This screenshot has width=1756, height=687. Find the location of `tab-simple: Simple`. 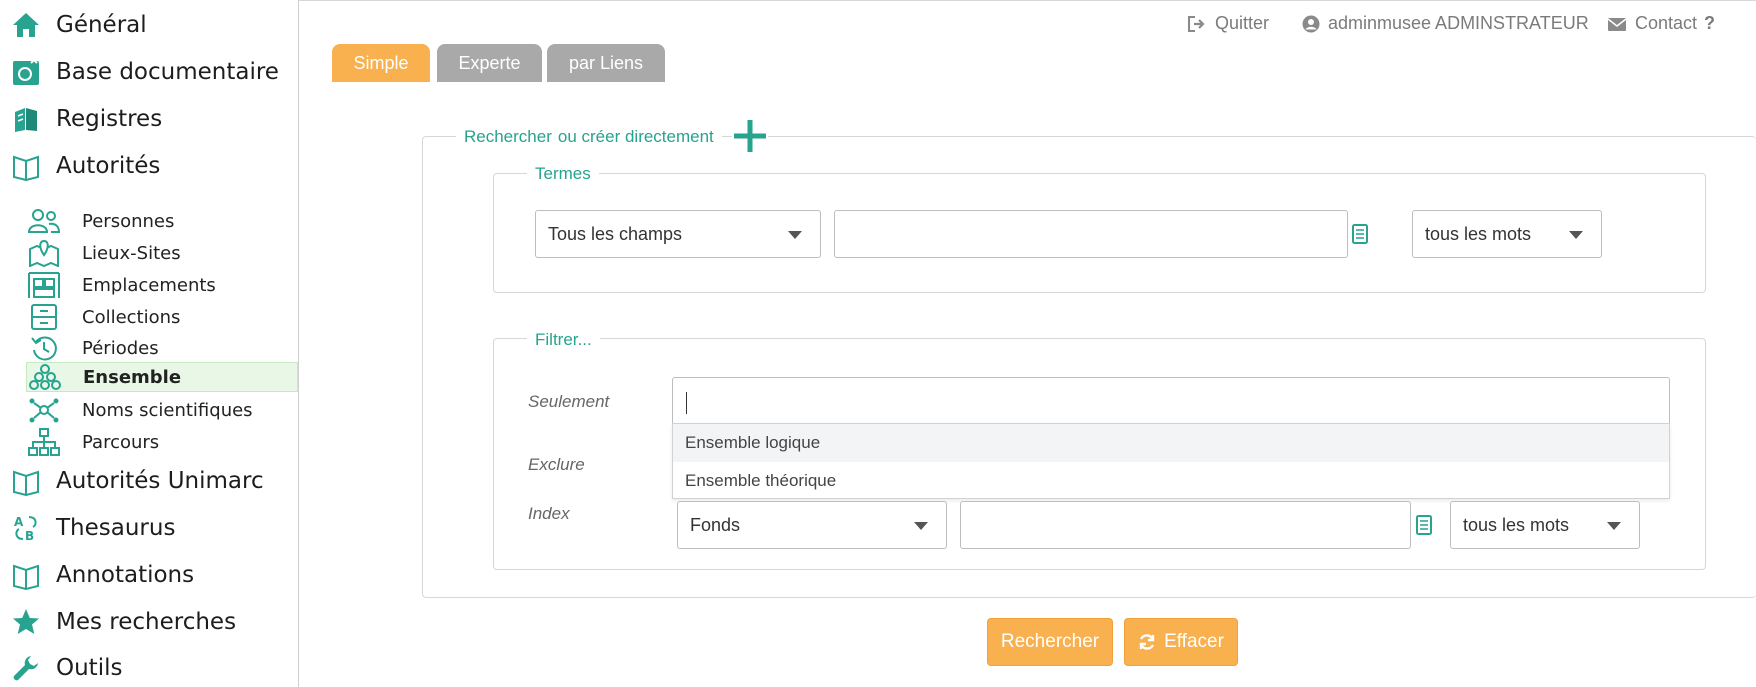

tab-simple: Simple is located at coordinates (381, 63).